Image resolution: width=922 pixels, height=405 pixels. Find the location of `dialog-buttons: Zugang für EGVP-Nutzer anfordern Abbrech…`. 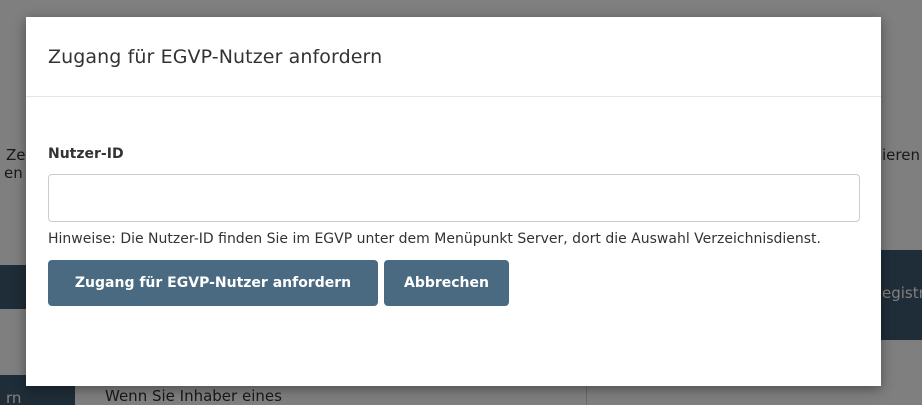

dialog-buttons: Zugang für EGVP-Nutzer anfordern Abbrech… is located at coordinates (454, 283).